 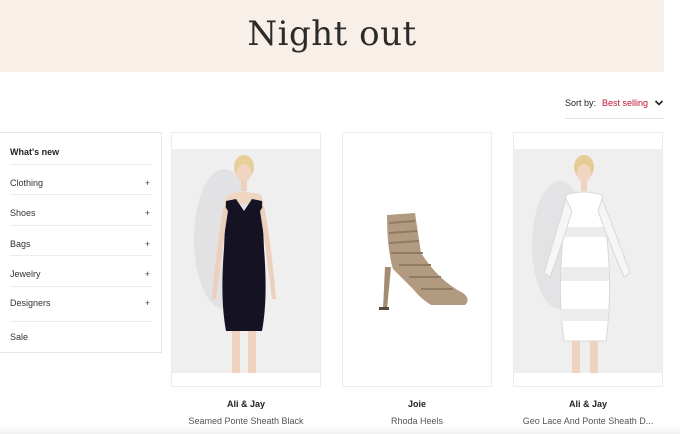 I want to click on product-name: Rhoda Heels, so click(x=417, y=421).